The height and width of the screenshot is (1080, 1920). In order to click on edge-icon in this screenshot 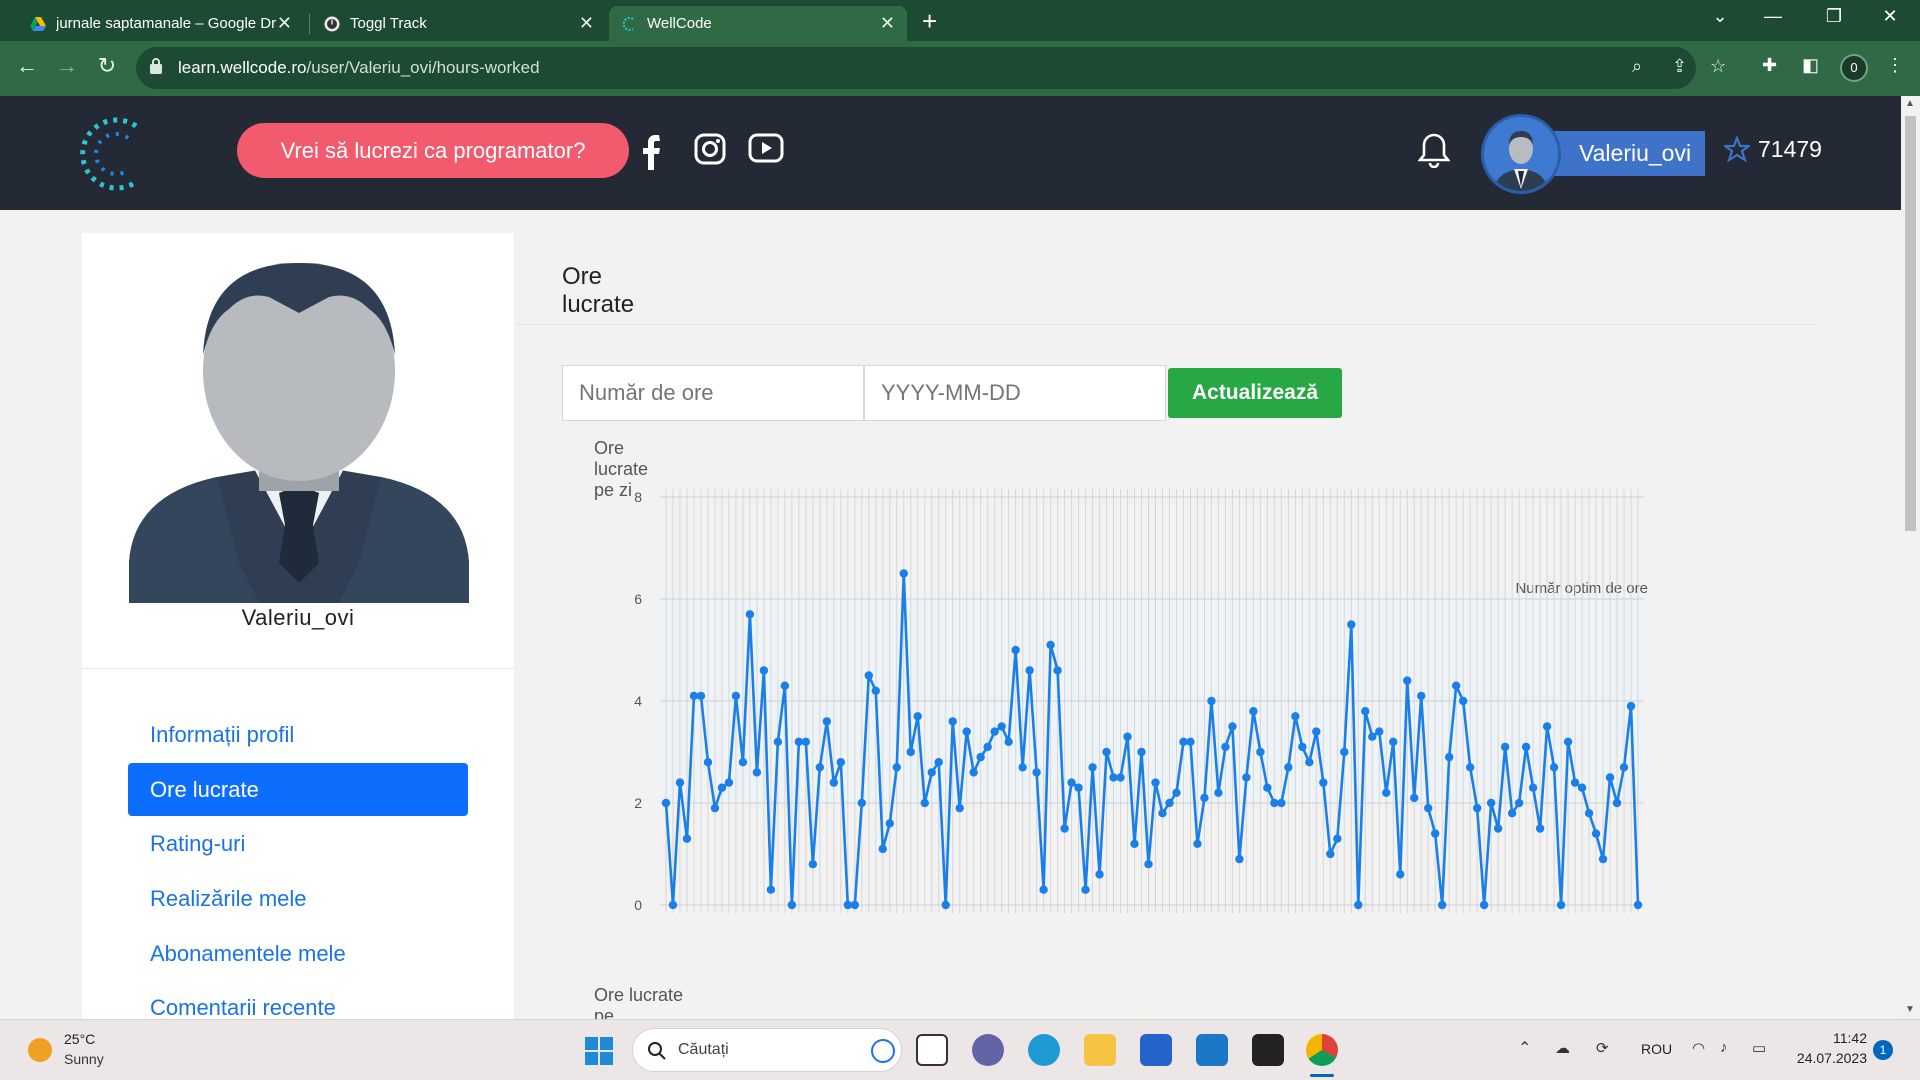, I will do `click(1044, 1050)`.